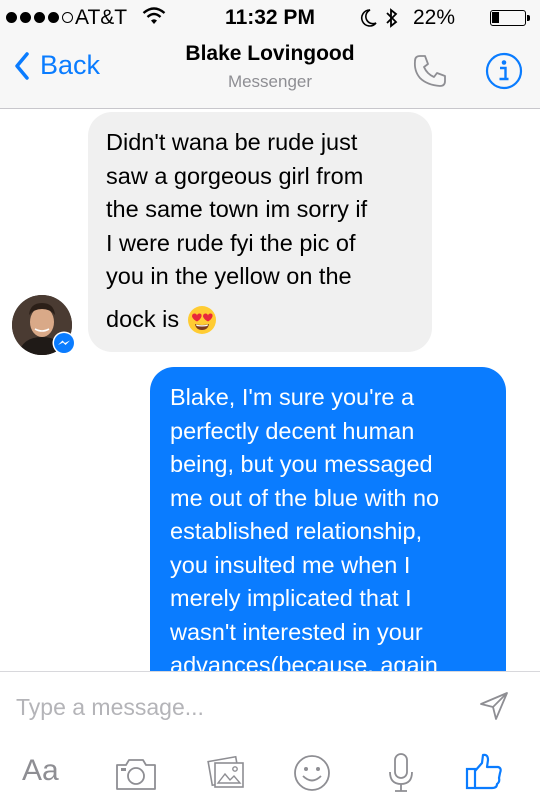 This screenshot has width=540, height=811. What do you see at coordinates (292, 397) in the screenshot?
I see `message-line: Blake, I'm sure you're a` at bounding box center [292, 397].